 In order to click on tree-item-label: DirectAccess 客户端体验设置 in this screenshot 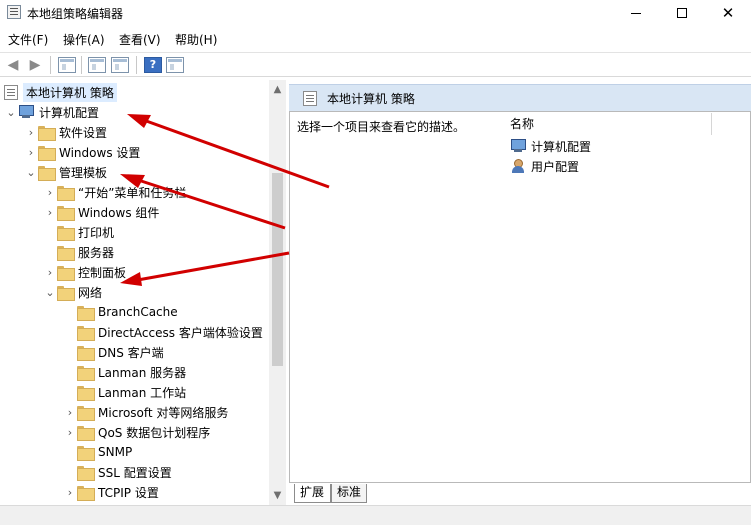, I will do `click(180, 332)`.